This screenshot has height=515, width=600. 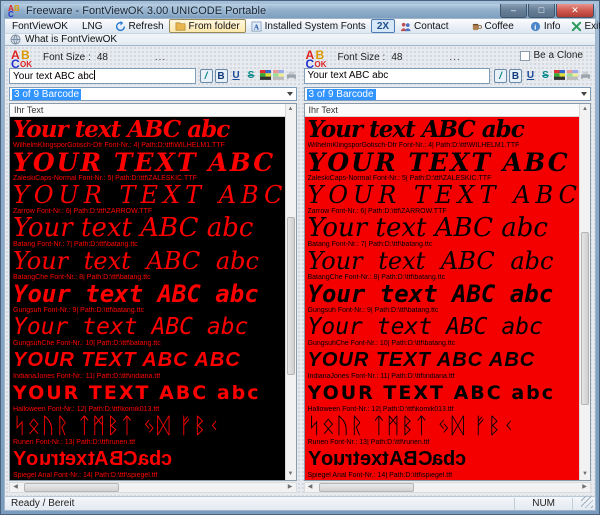 What do you see at coordinates (492, 26) in the screenshot?
I see `coffee-button: Coffee` at bounding box center [492, 26].